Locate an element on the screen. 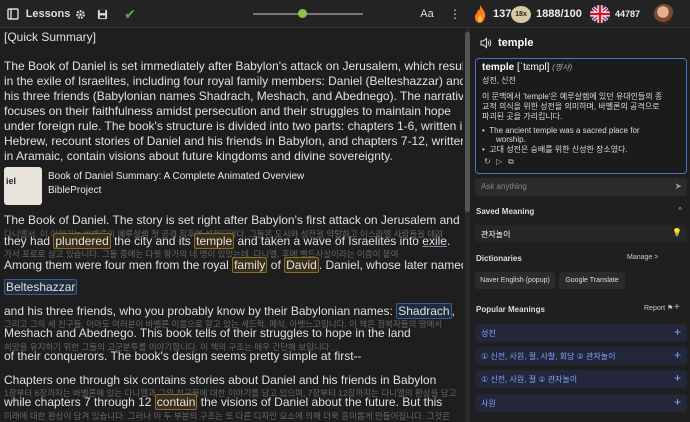  manage-label: Manage is located at coordinates (640, 257).